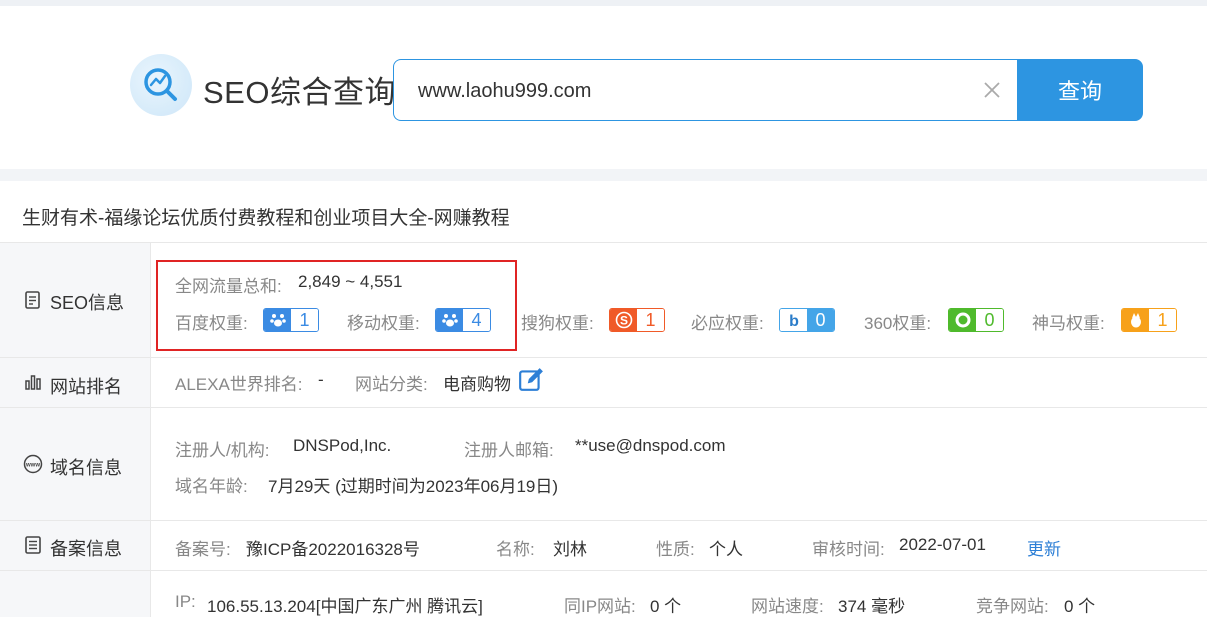  Describe the element at coordinates (211, 486) in the screenshot. I see `age-label: 域名年龄:` at that location.